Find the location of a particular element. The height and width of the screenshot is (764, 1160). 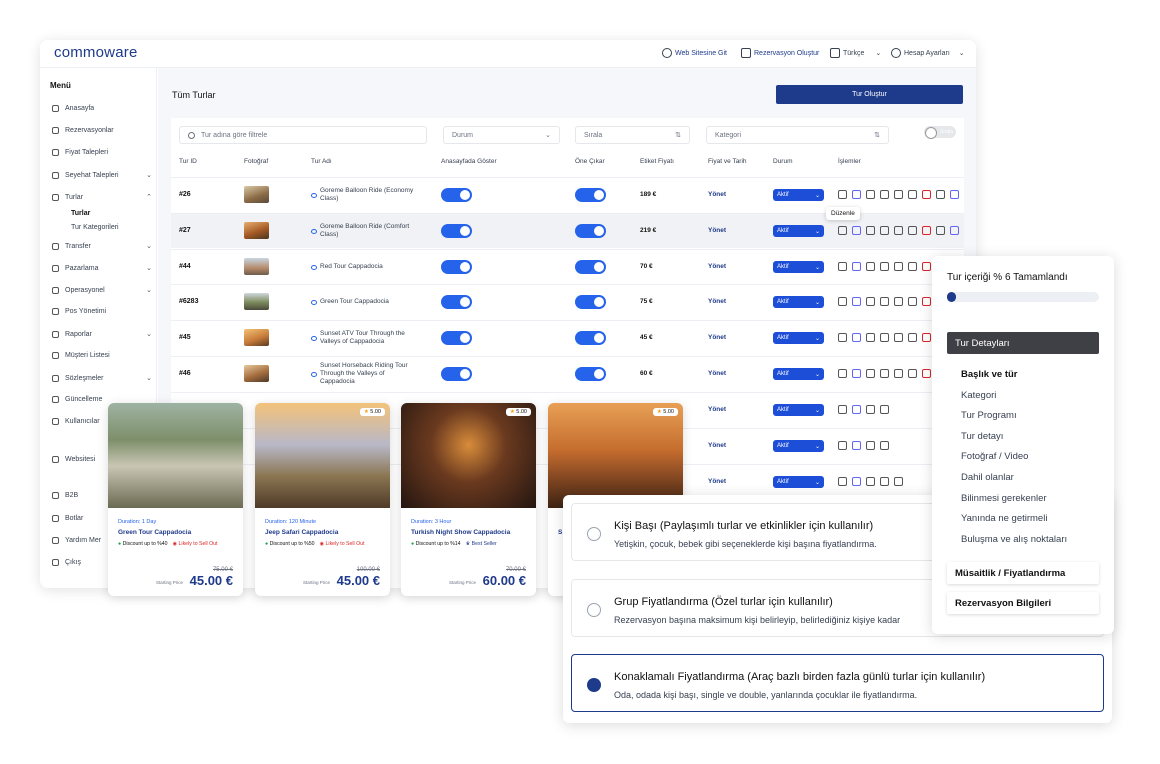

section-item: Fotoğraf / Video is located at coordinates (994, 456).